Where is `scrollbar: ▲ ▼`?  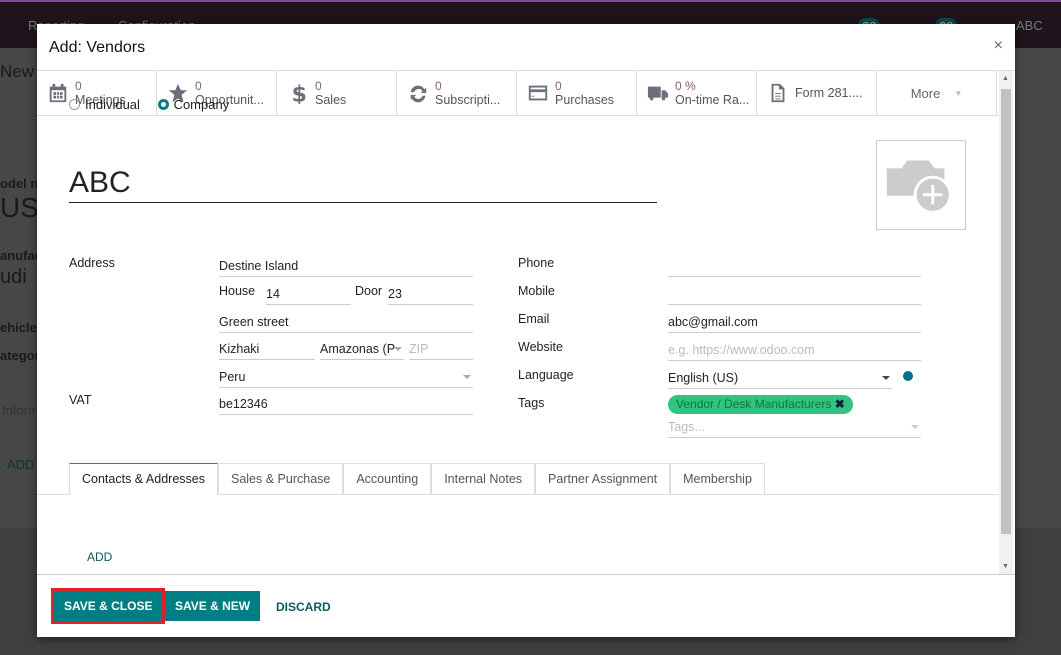 scrollbar: ▲ ▼ is located at coordinates (1006, 322).